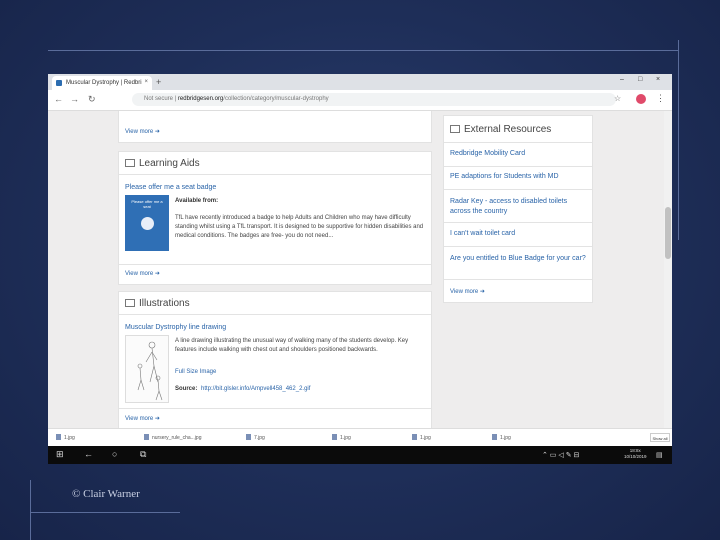 Image resolution: width=720 pixels, height=540 pixels. What do you see at coordinates (658, 79) in the screenshot?
I see `close-window-button: ×` at bounding box center [658, 79].